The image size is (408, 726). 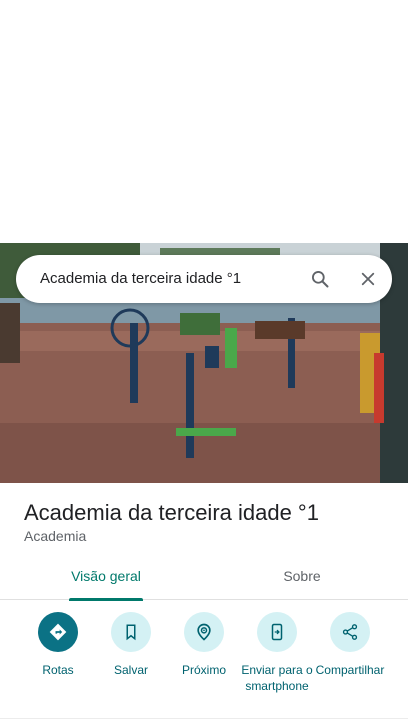 I want to click on nearby-button: Próximo, so click(x=204, y=645).